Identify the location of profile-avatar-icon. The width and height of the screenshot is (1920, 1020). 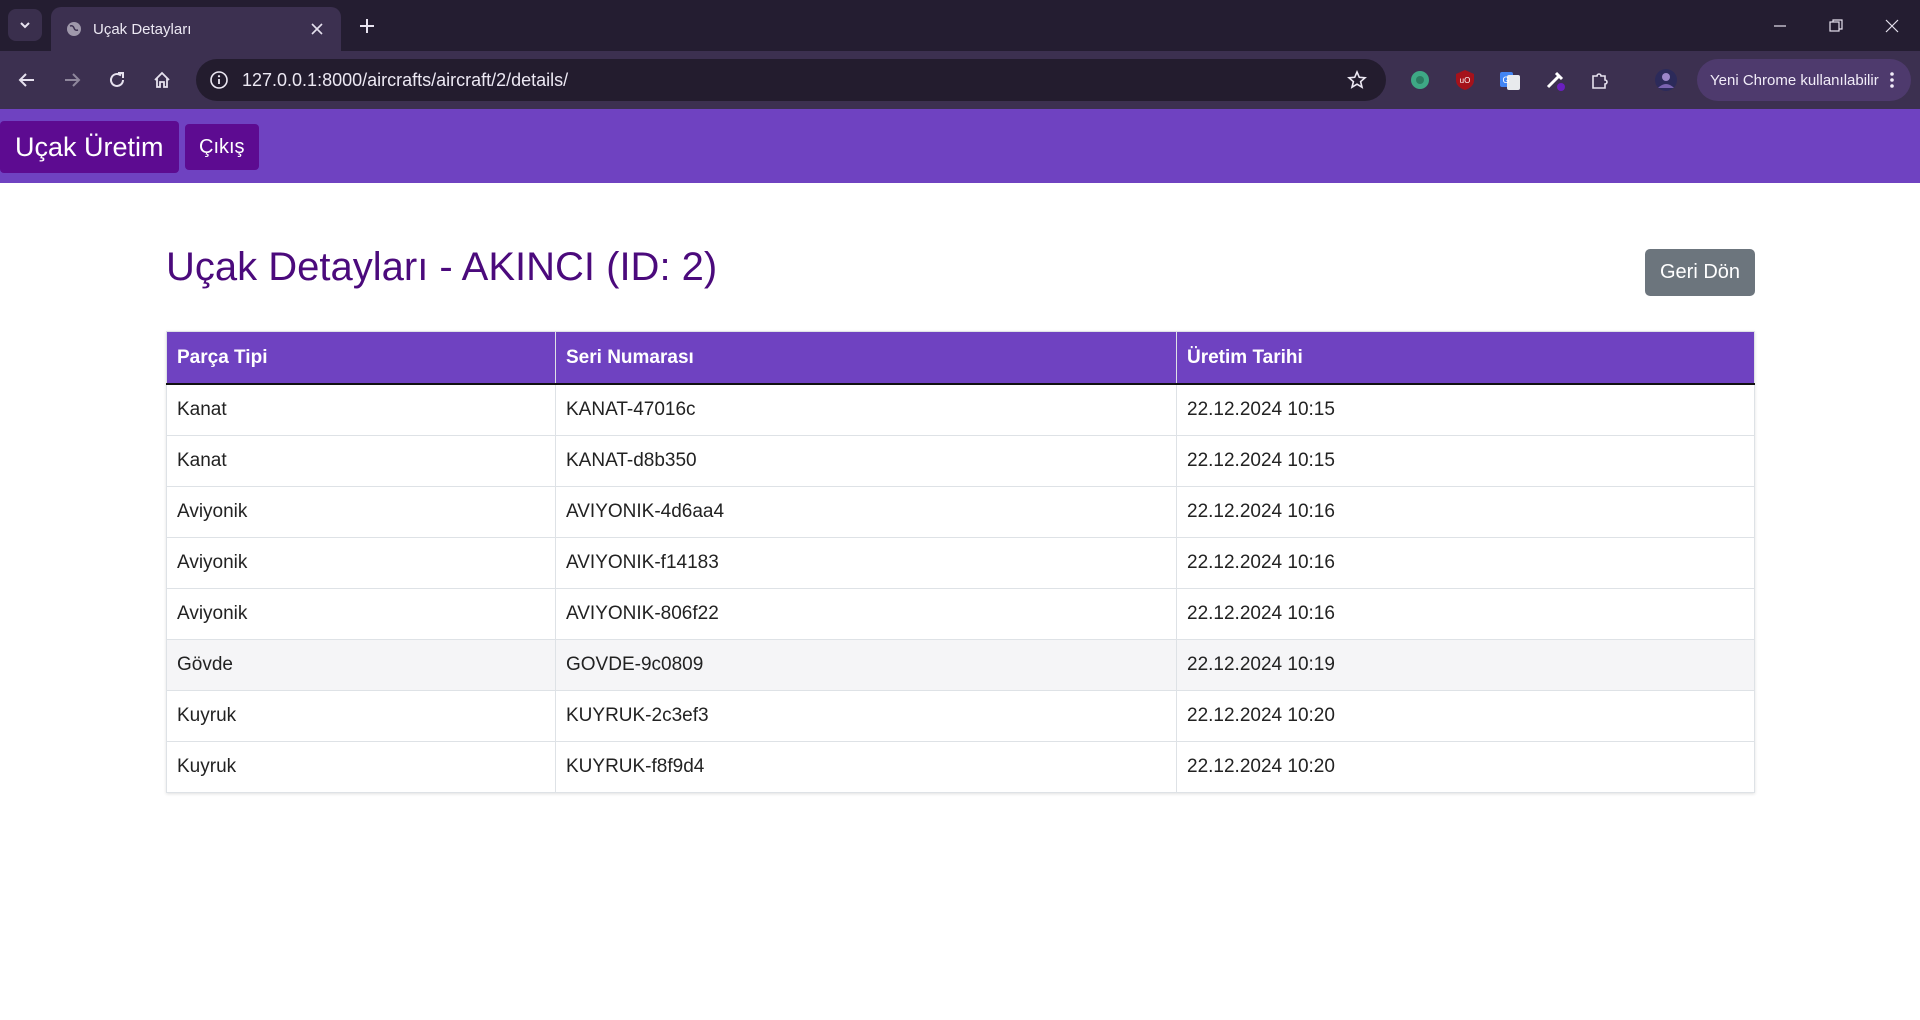
(1666, 80).